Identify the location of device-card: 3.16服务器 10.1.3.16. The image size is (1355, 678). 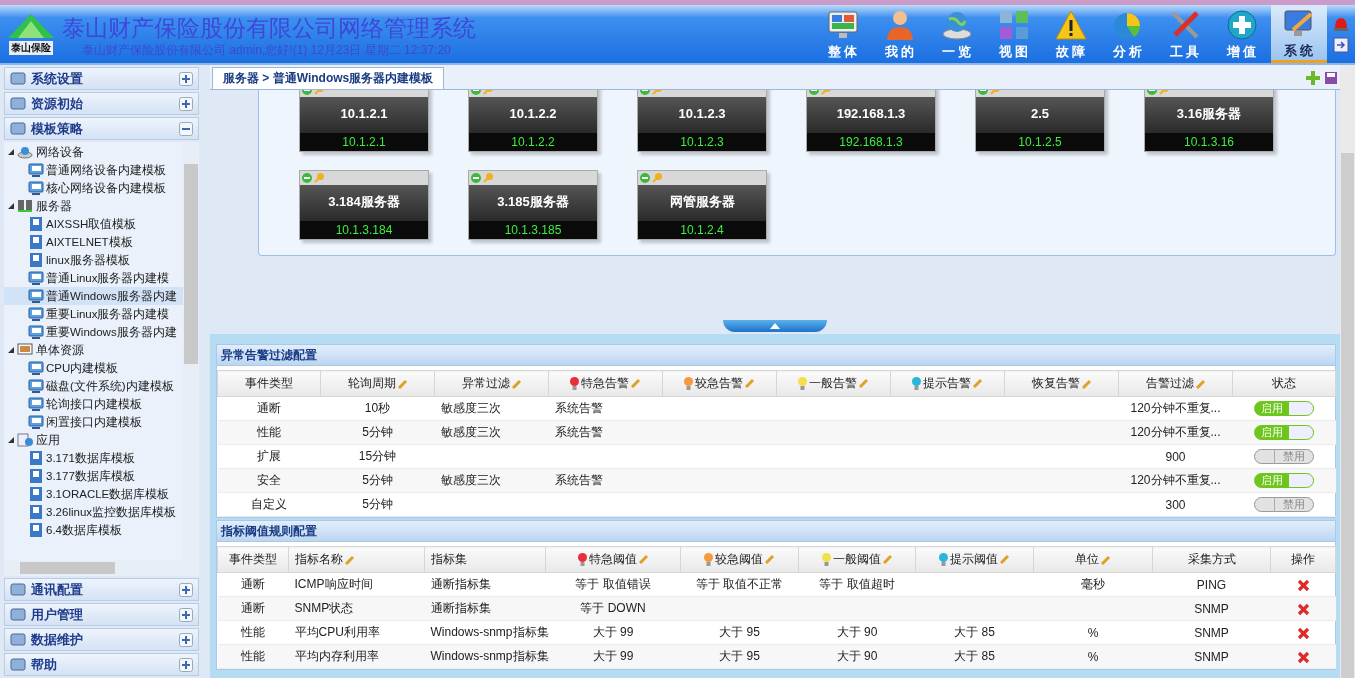
(1209, 121).